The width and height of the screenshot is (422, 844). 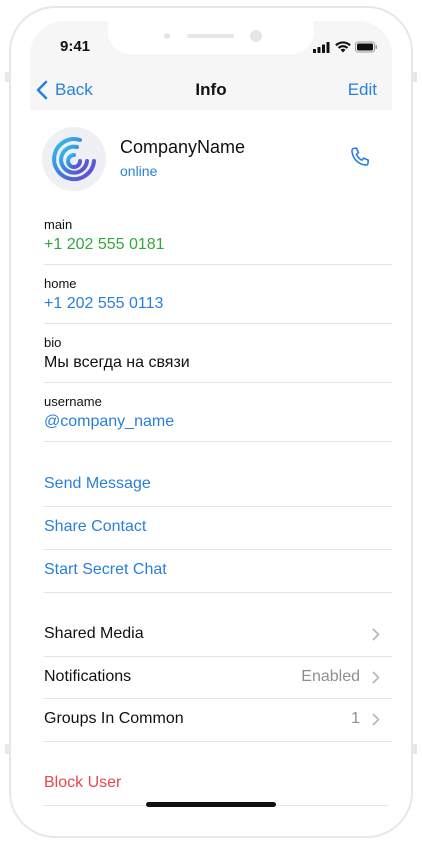 What do you see at coordinates (109, 422) in the screenshot?
I see `username-link: @company_name` at bounding box center [109, 422].